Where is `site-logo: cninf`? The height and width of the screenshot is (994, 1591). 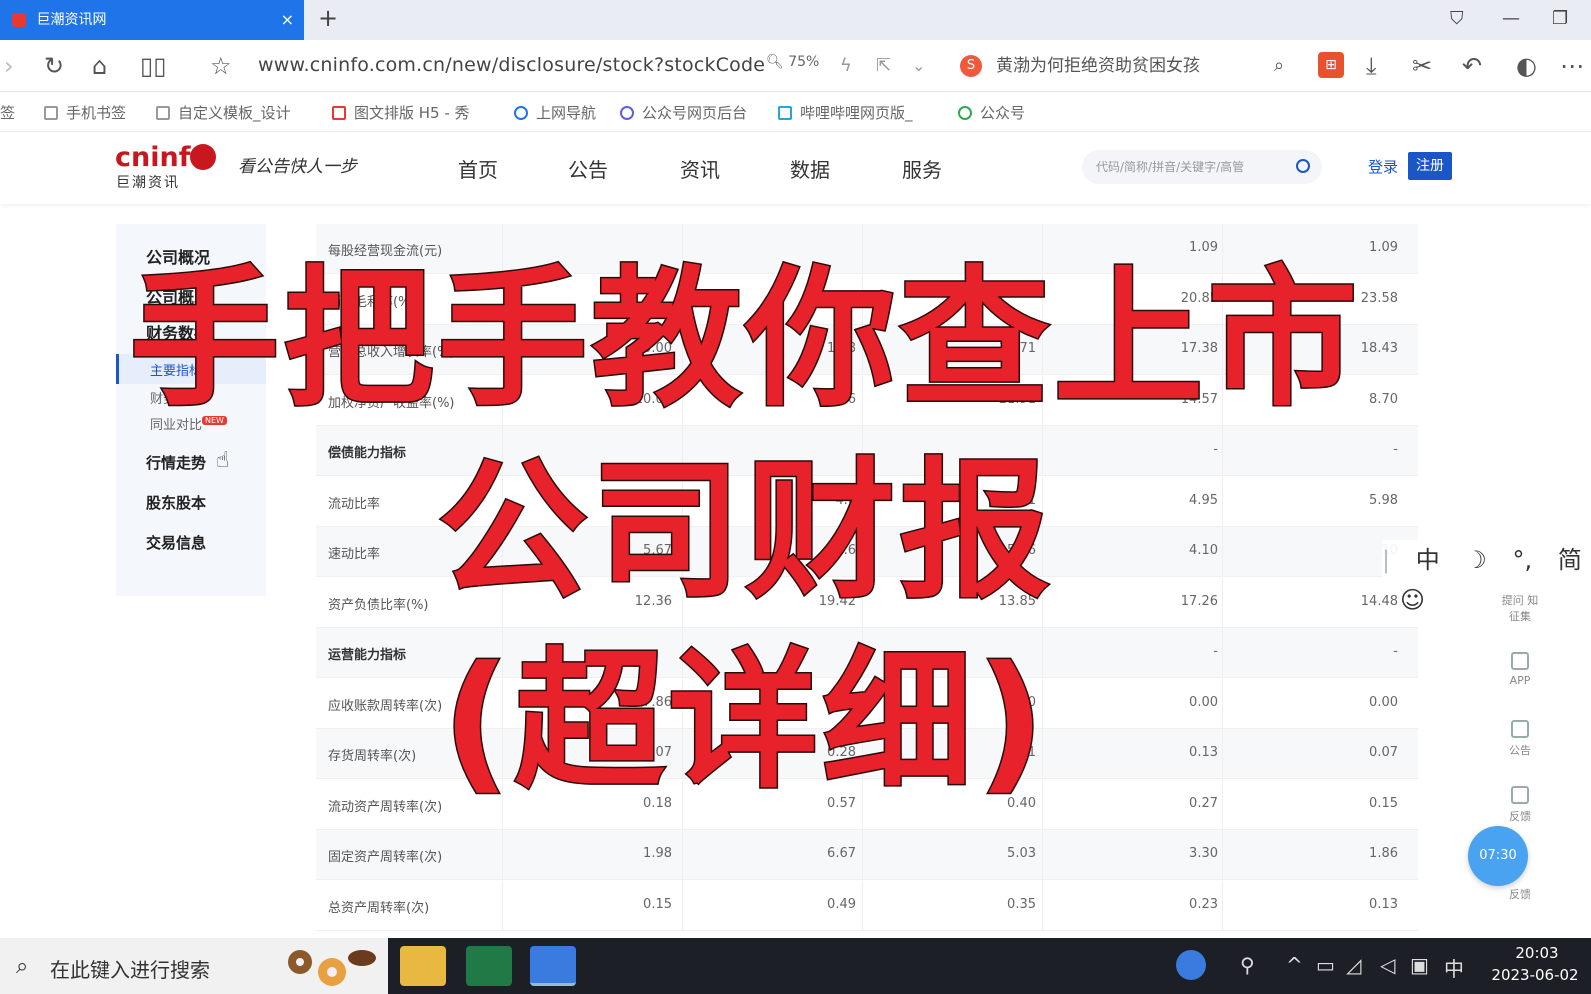 site-logo: cninf is located at coordinates (152, 157).